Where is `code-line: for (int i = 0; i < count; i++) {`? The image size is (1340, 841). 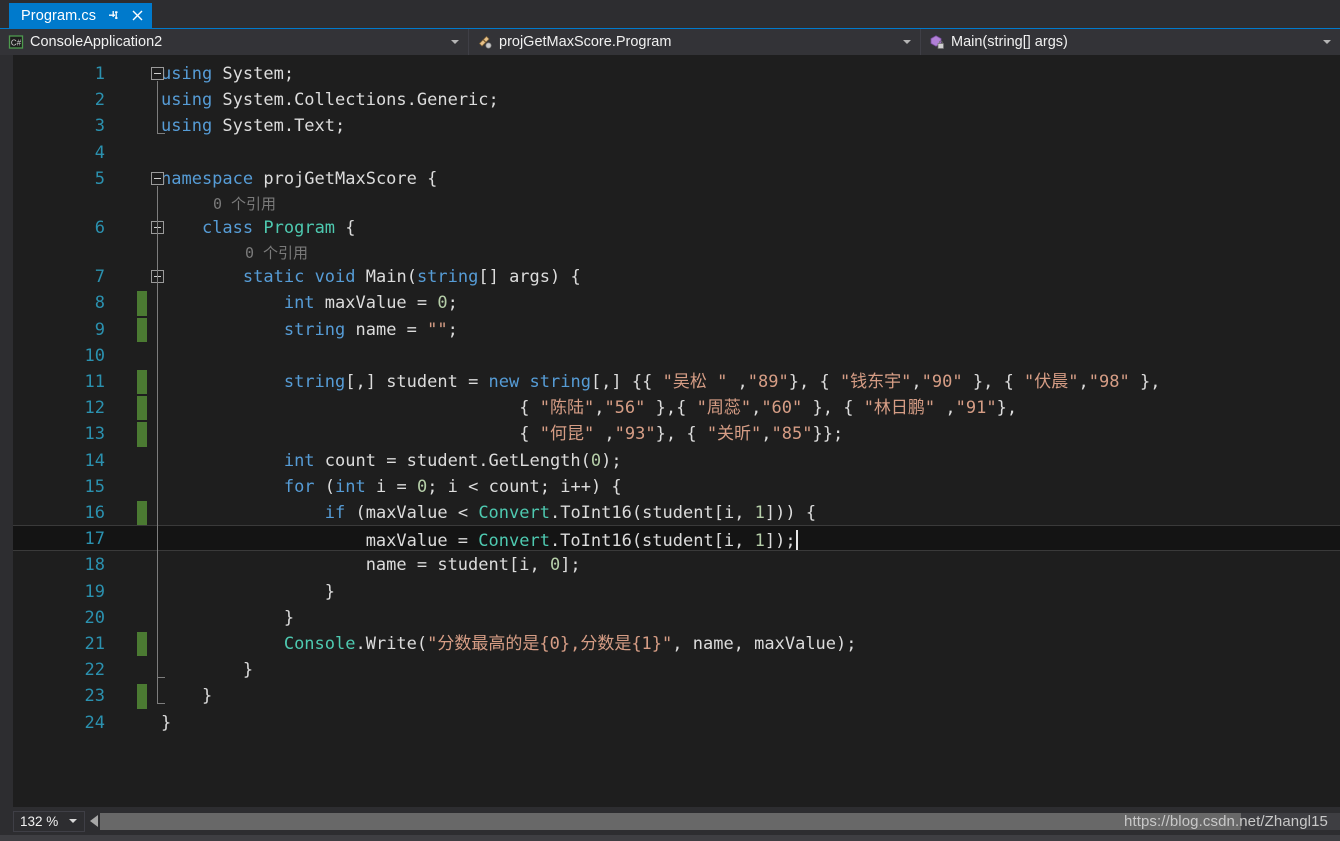
code-line: for (int i = 0; i < count; i++) { is located at coordinates (391, 487).